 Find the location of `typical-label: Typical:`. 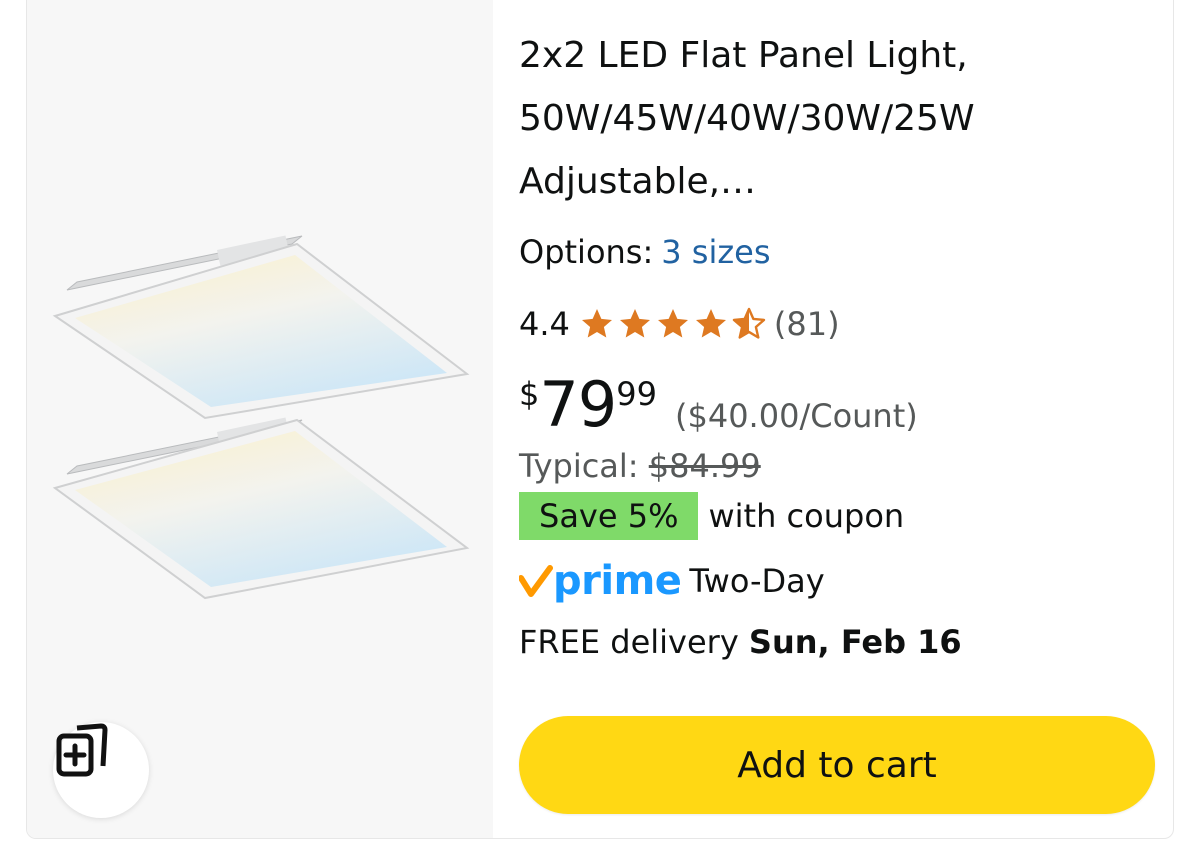

typical-label: Typical: is located at coordinates (579, 466).